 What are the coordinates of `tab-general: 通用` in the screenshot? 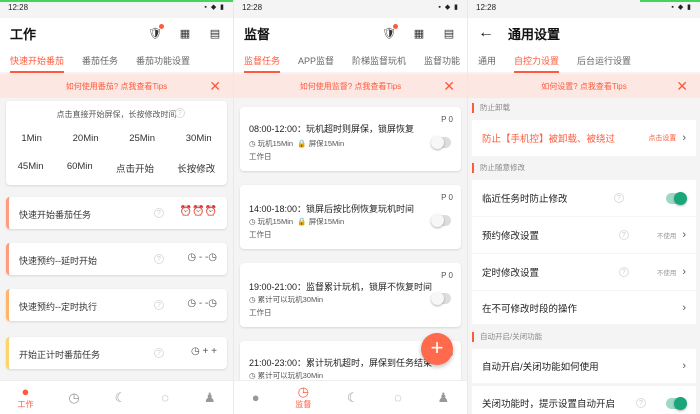 It's located at (487, 63).